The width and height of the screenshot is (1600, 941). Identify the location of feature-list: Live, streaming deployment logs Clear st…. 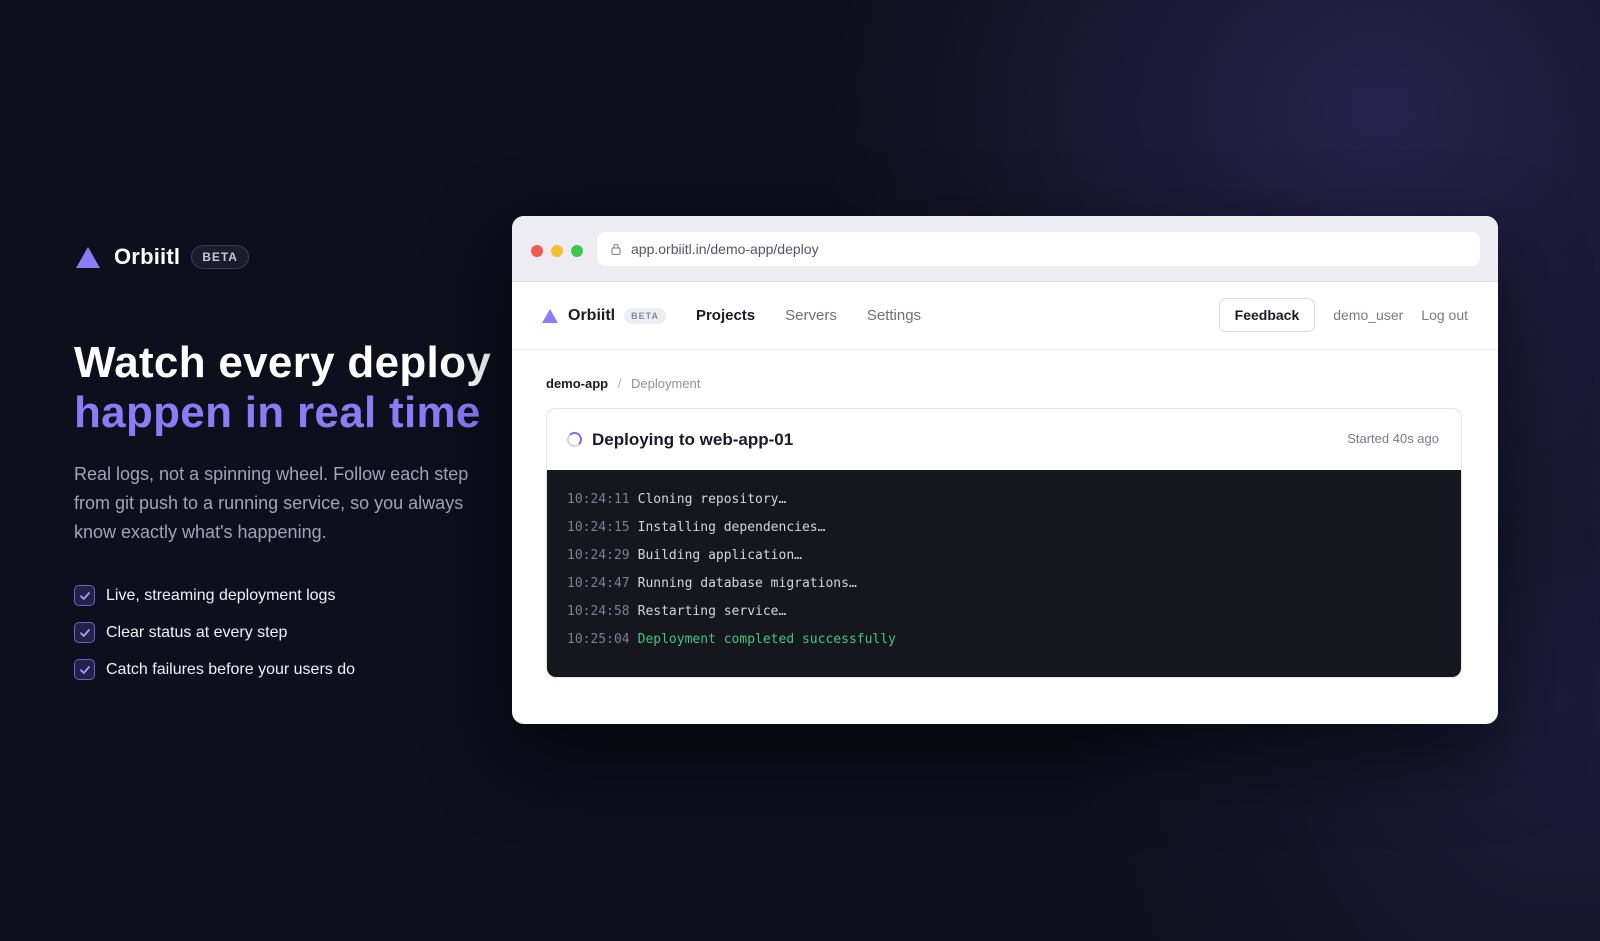
(214, 639).